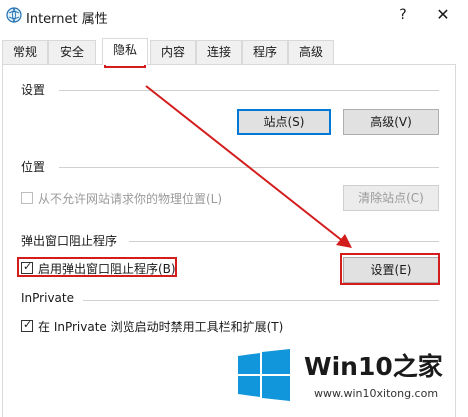  I want to click on windows-logo-icon, so click(264, 375).